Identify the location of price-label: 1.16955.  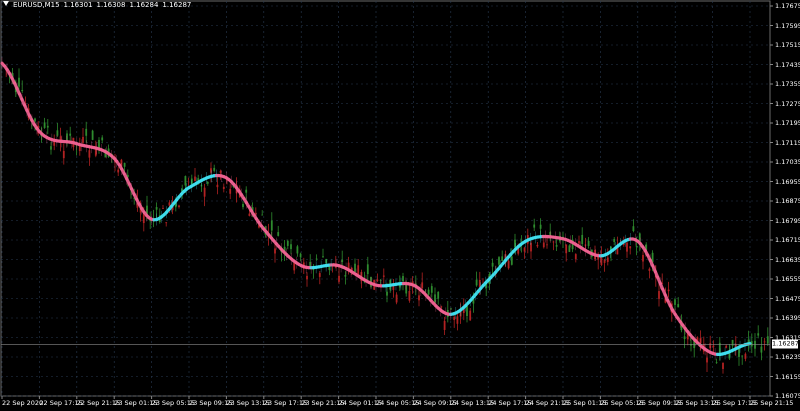
(787, 181).